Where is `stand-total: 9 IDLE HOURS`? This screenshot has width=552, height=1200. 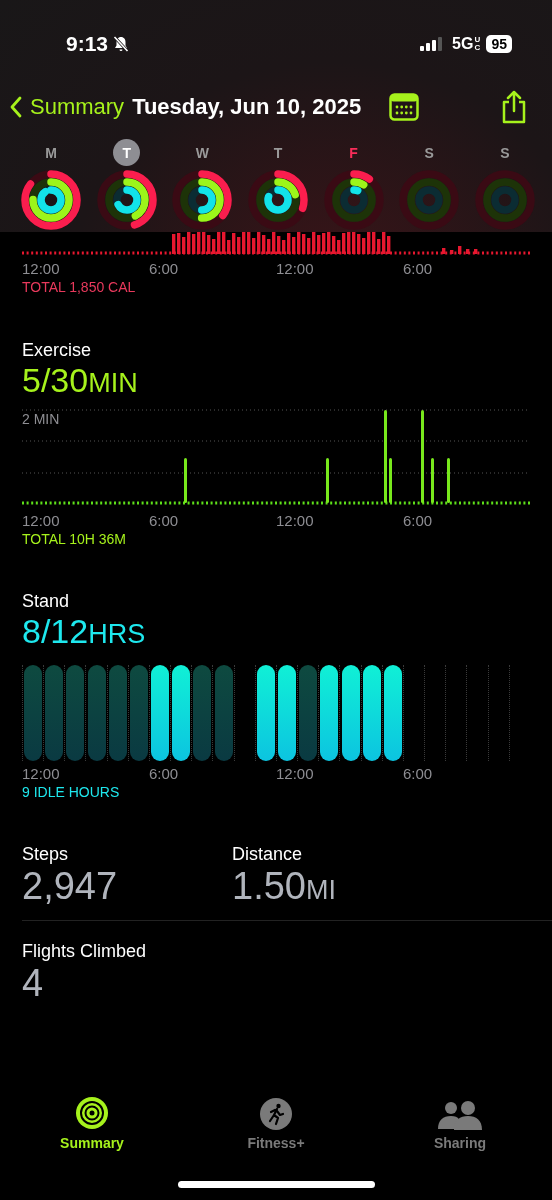 stand-total: 9 IDLE HOURS is located at coordinates (71, 792).